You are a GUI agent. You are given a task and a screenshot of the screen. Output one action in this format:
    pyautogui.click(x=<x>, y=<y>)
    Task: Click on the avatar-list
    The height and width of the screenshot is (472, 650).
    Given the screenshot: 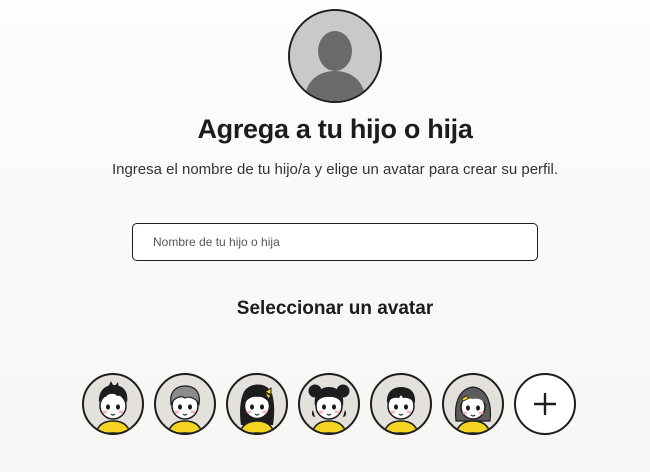 What is the action you would take?
    pyautogui.click(x=329, y=404)
    